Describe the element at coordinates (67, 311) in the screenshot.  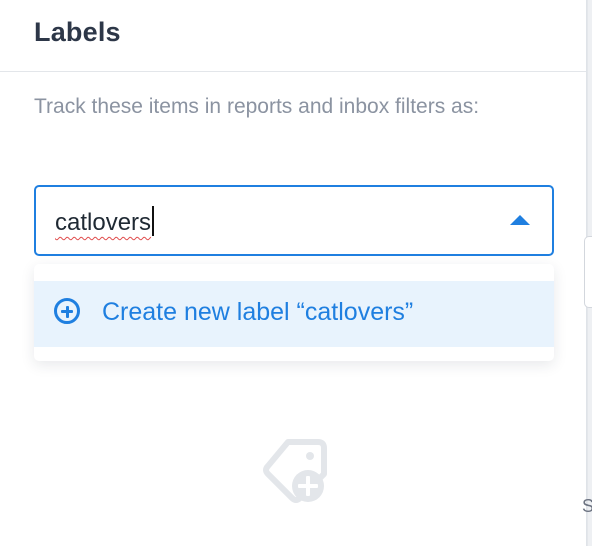
I see `plus-circle-icon` at that location.